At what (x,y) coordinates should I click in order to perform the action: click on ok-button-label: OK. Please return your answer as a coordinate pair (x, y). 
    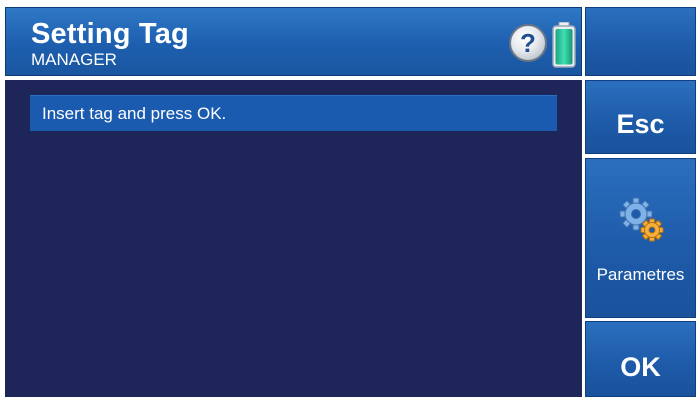
    Looking at the image, I should click on (640, 367).